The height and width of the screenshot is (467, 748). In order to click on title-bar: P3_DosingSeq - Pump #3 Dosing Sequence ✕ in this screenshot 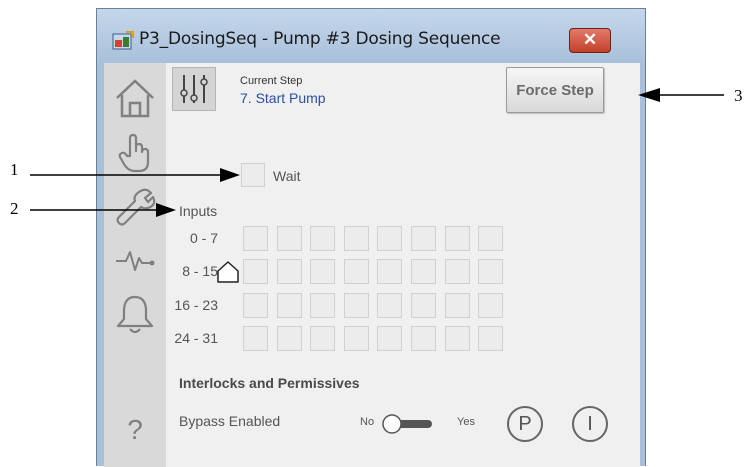, I will do `click(371, 36)`.